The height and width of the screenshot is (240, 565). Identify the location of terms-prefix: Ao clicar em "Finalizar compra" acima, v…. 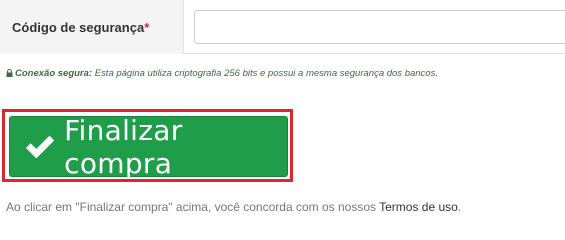
(193, 207).